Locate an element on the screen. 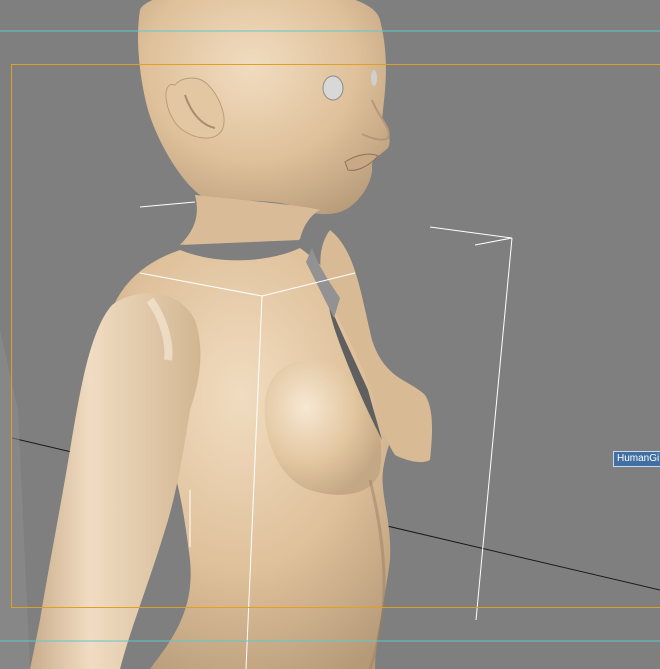 The height and width of the screenshot is (669, 660). object-name-label: HumanGi is located at coordinates (636, 459).